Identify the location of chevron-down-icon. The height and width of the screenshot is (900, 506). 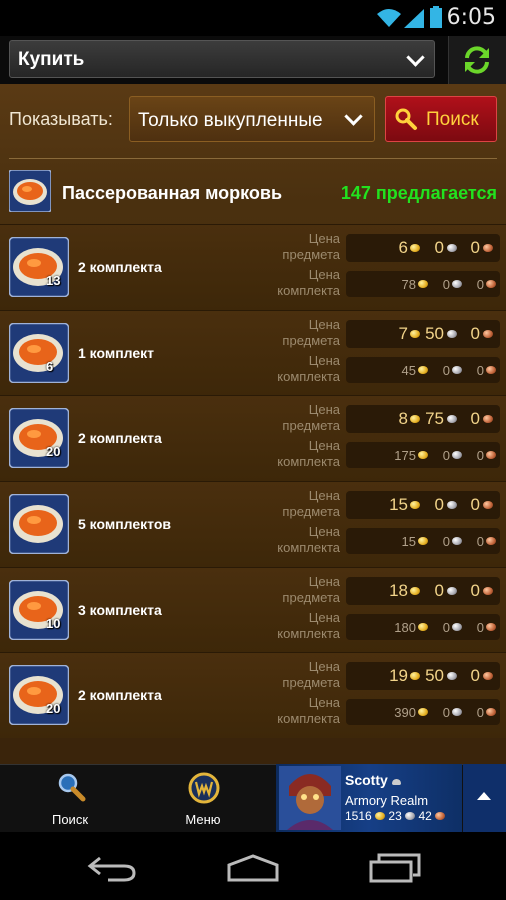
(415, 57).